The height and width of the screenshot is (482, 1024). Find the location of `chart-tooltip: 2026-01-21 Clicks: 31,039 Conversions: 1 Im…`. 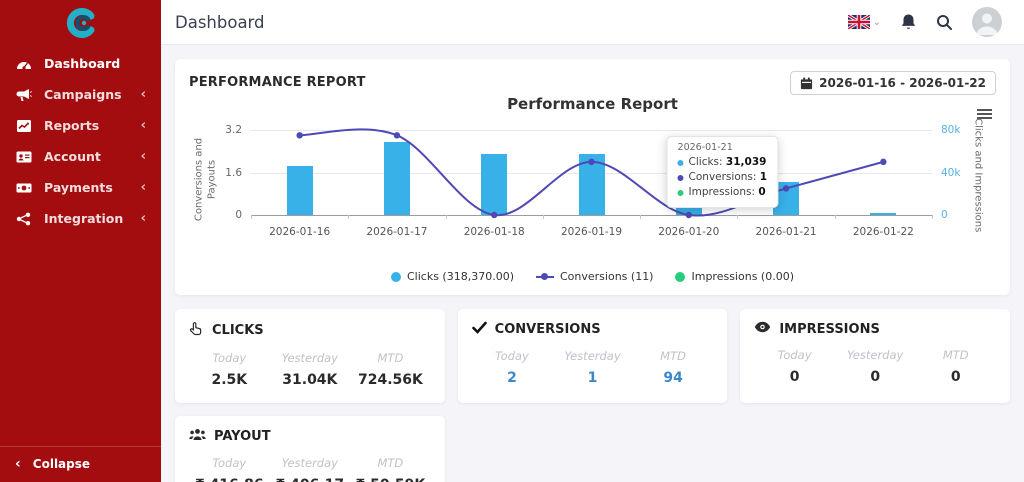

chart-tooltip: 2026-01-21 Clicks: 31,039 Conversions: 1 Im… is located at coordinates (722, 172).